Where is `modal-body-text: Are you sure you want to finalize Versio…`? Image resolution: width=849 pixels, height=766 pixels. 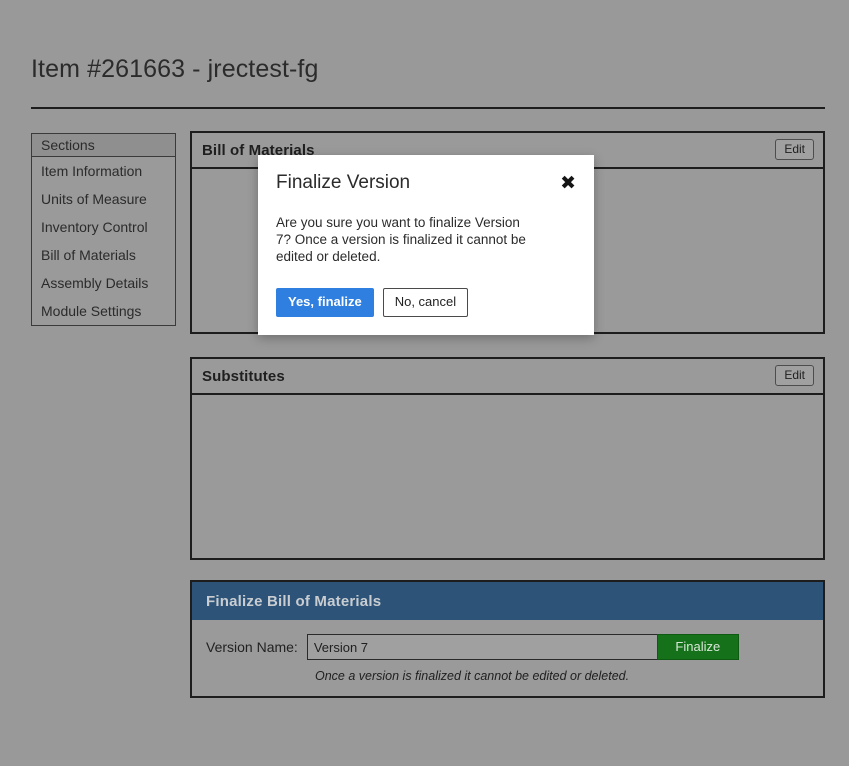 modal-body-text: Are you sure you want to finalize Versio… is located at coordinates (401, 239).